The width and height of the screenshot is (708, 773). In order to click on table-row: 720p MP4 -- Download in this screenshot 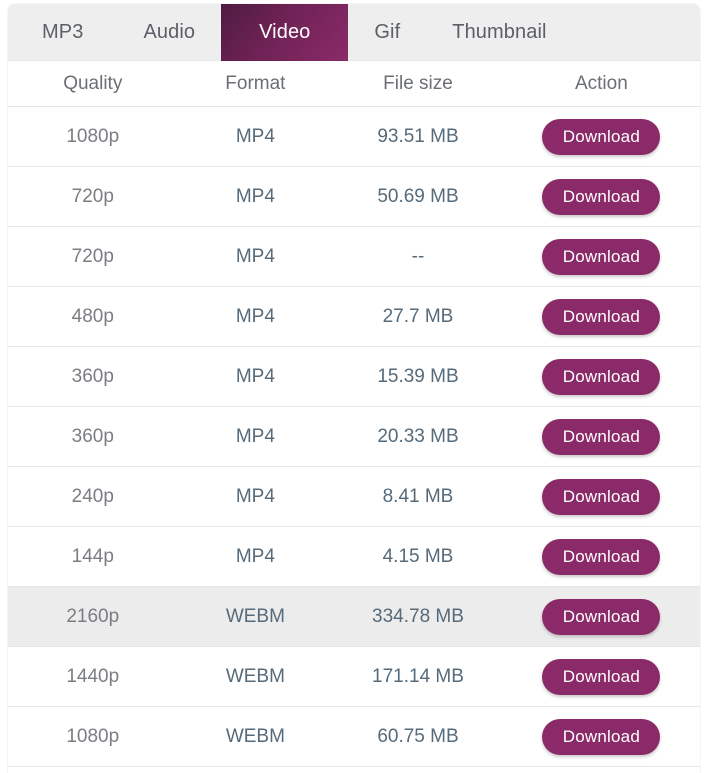, I will do `click(354, 256)`.